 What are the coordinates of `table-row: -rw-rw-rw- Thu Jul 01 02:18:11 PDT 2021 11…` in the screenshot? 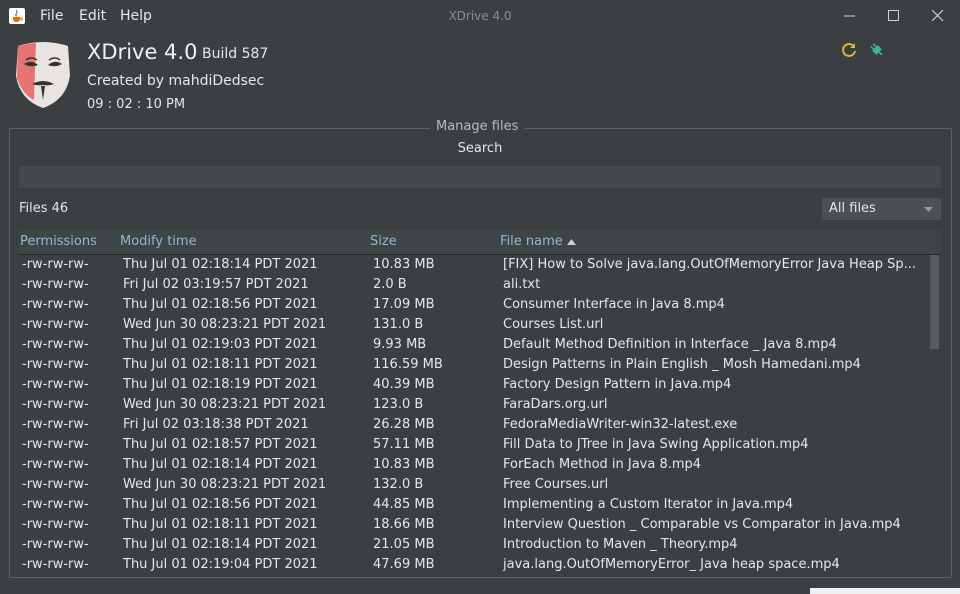 It's located at (474, 365).